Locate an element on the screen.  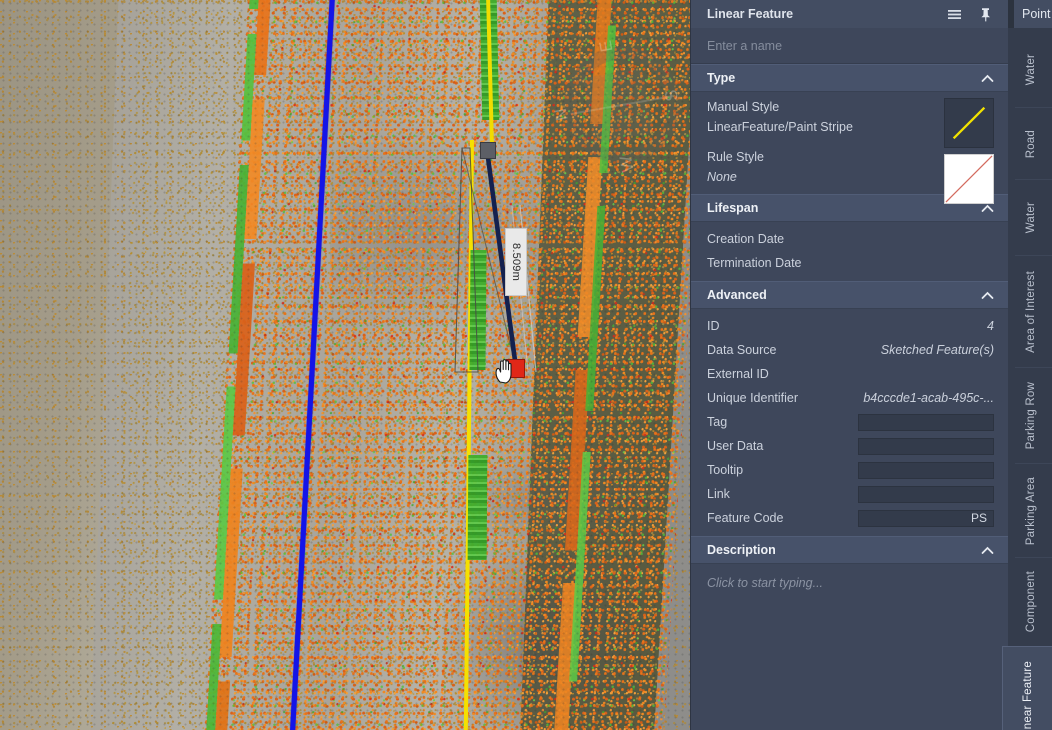
property-label: Tag is located at coordinates (717, 422).